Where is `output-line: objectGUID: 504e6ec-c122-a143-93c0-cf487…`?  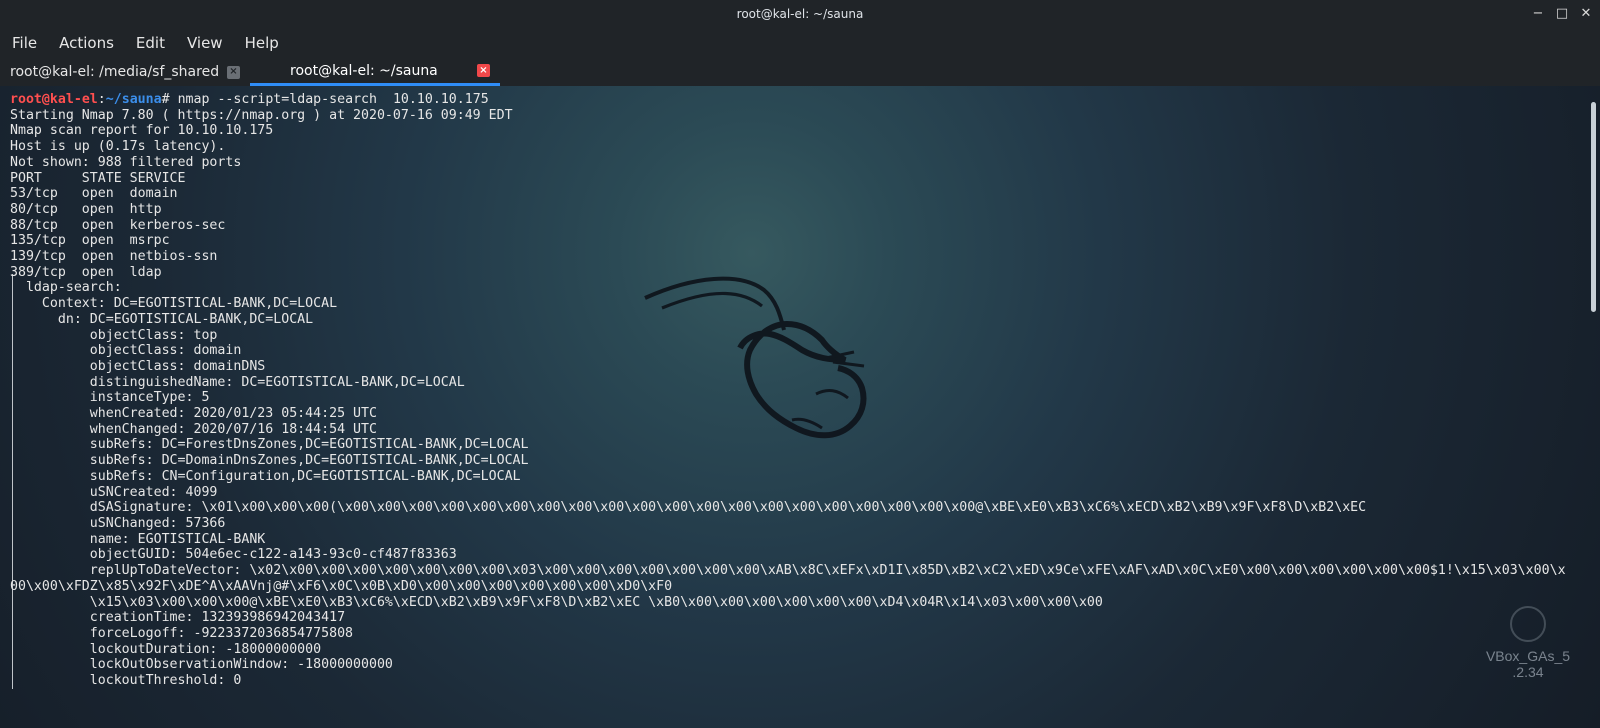
output-line: objectGUID: 504e6ec-c122-a143-93c0-cf487… is located at coordinates (233, 555).